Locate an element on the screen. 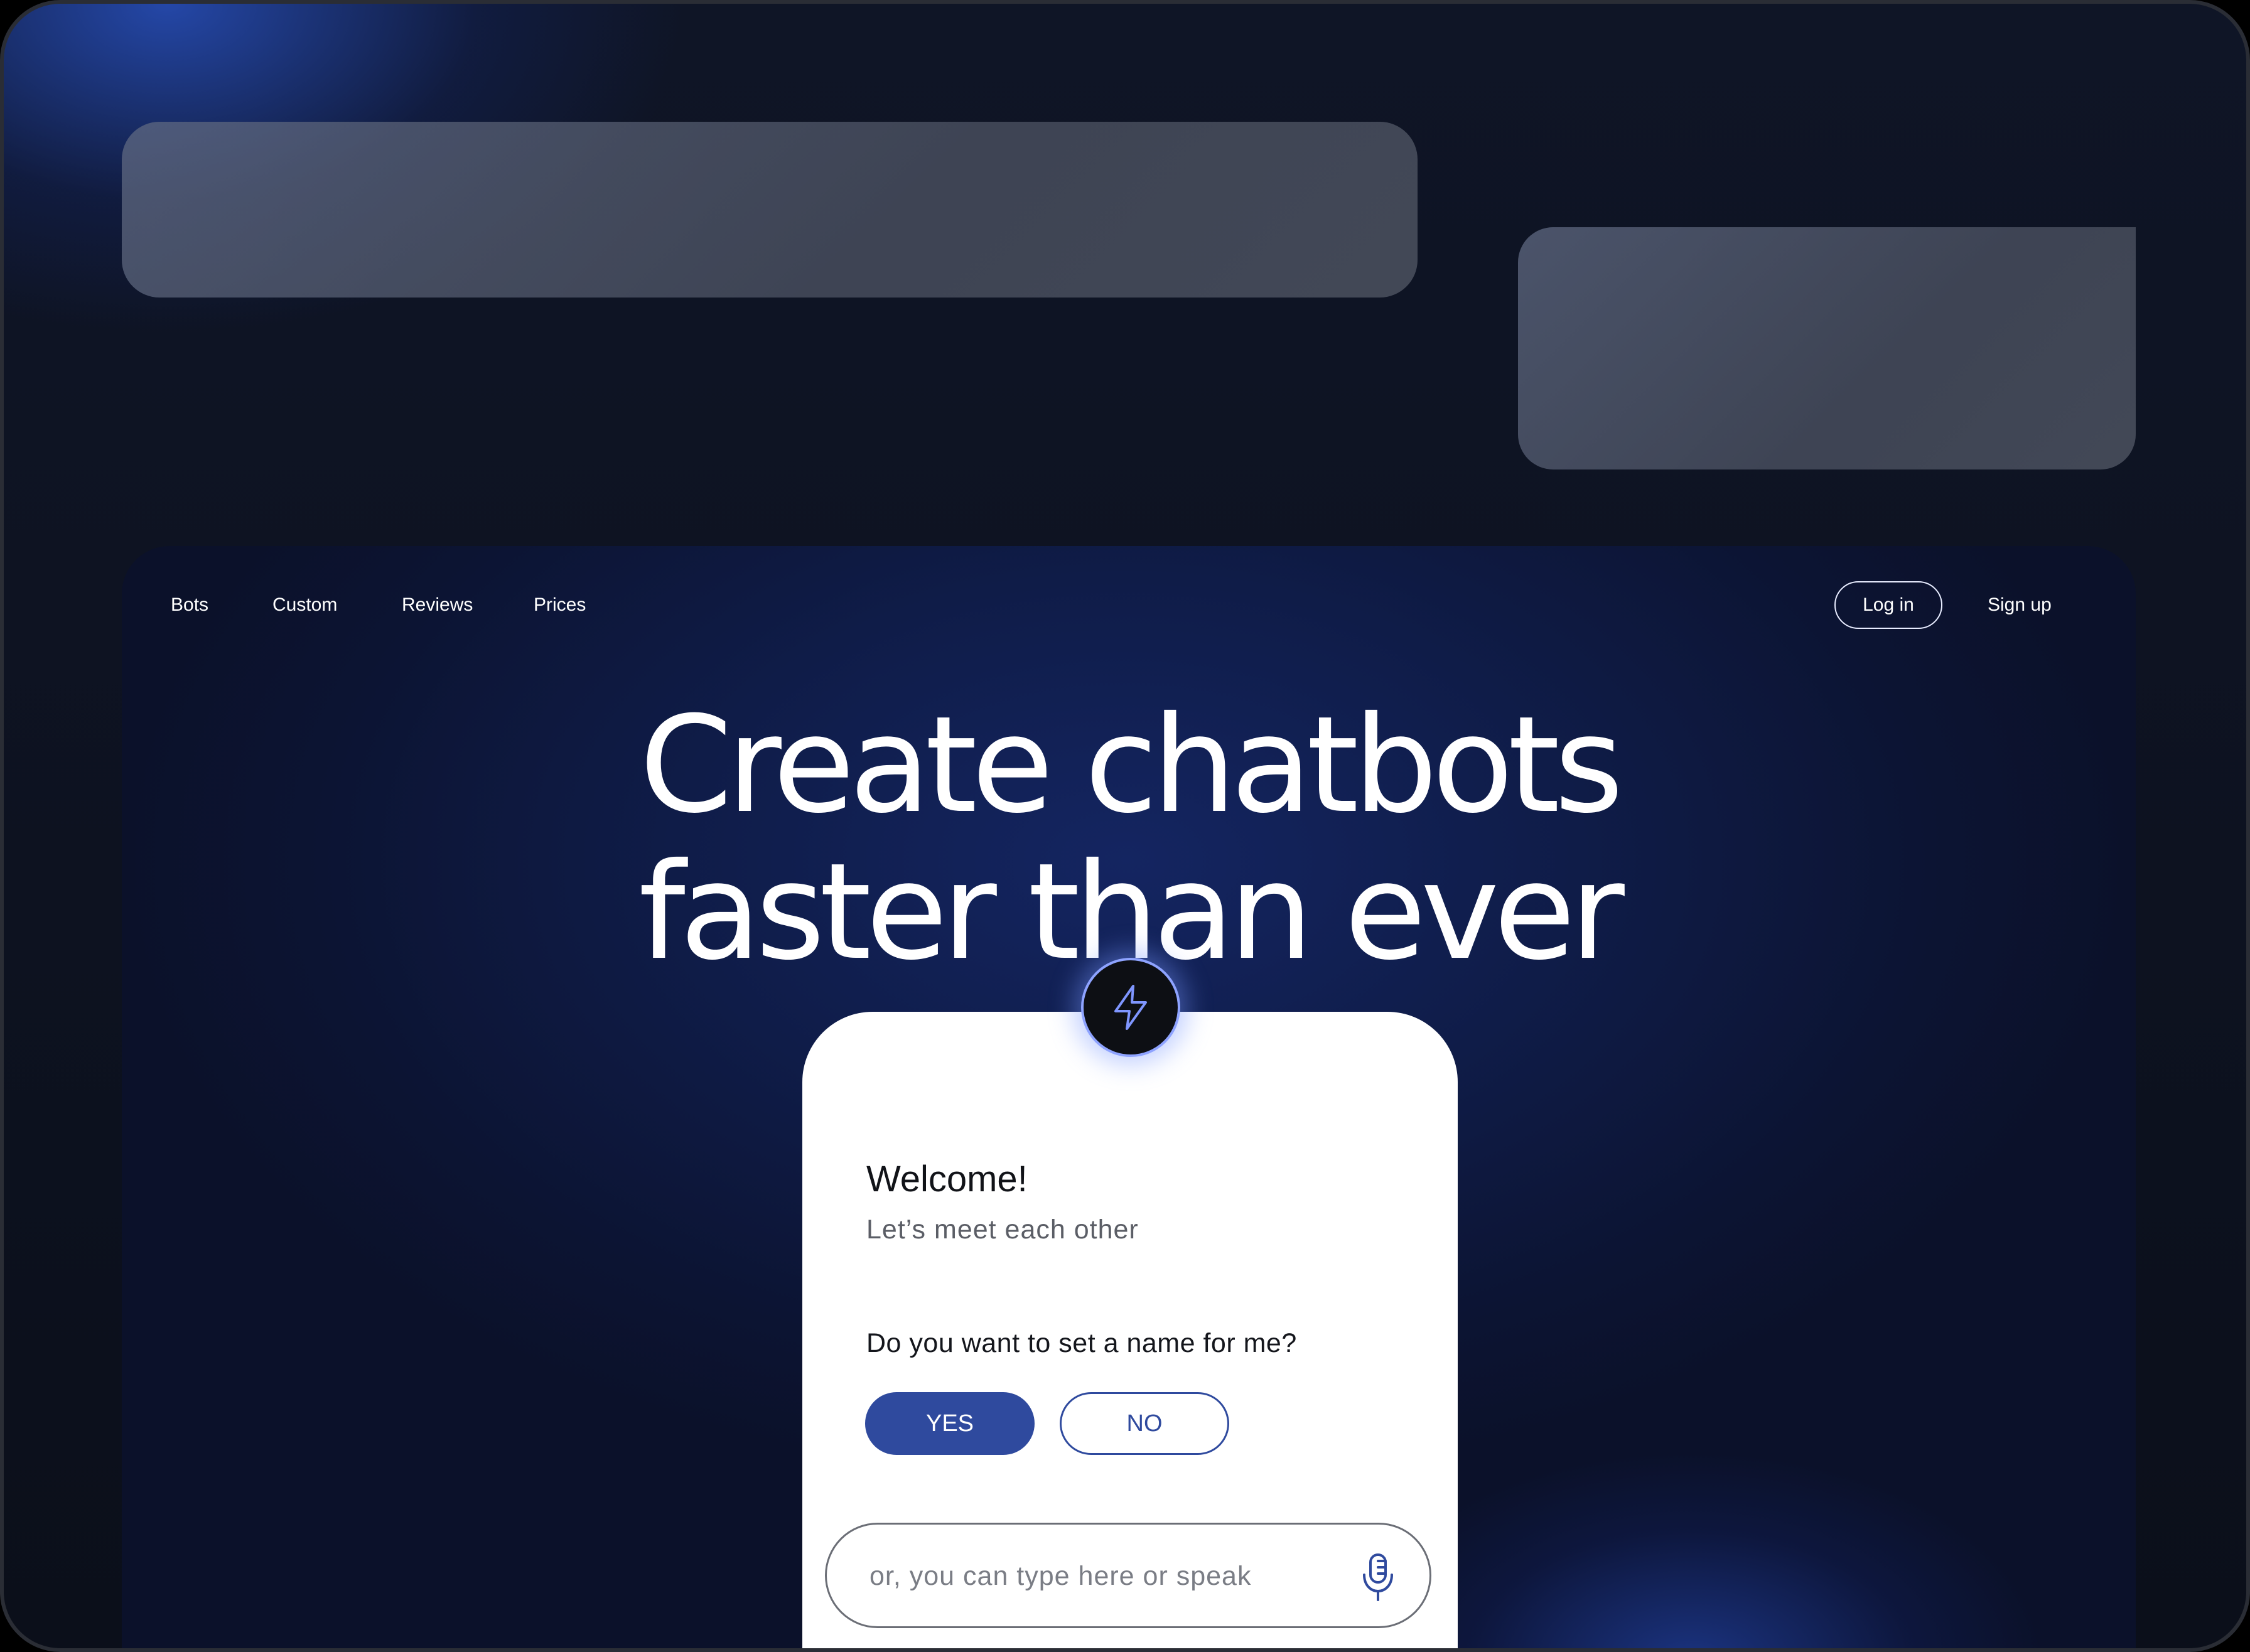 This screenshot has height=1652, width=2250. chat-input-field is located at coordinates (1128, 1575).